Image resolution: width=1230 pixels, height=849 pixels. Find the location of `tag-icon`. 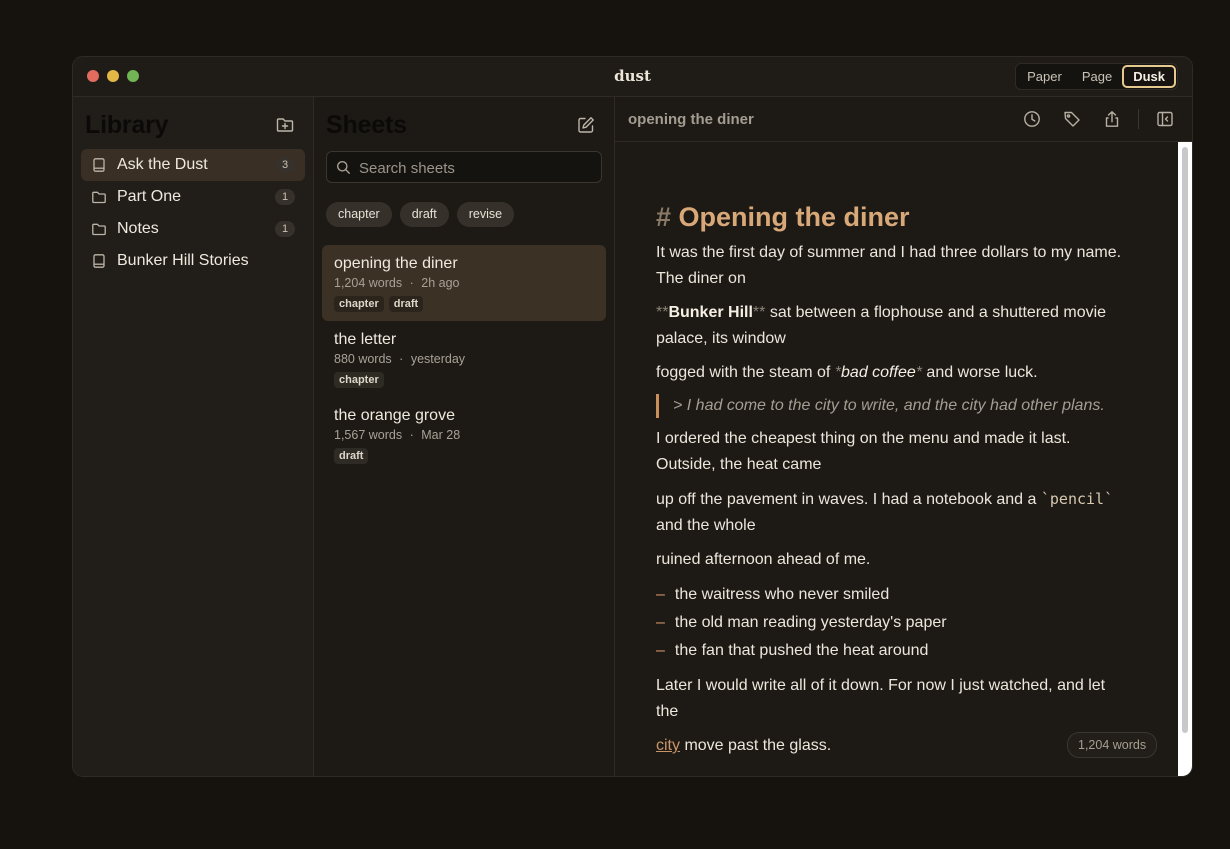

tag-icon is located at coordinates (1072, 119).